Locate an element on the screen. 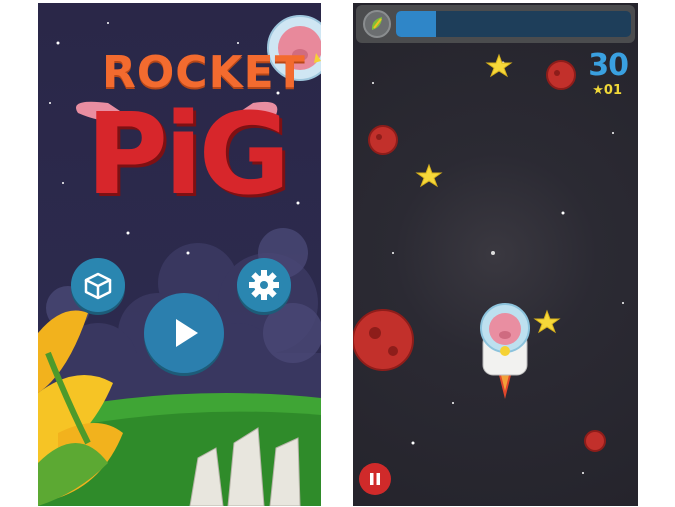 This screenshot has width=675, height=507. pause-icon is located at coordinates (375, 479).